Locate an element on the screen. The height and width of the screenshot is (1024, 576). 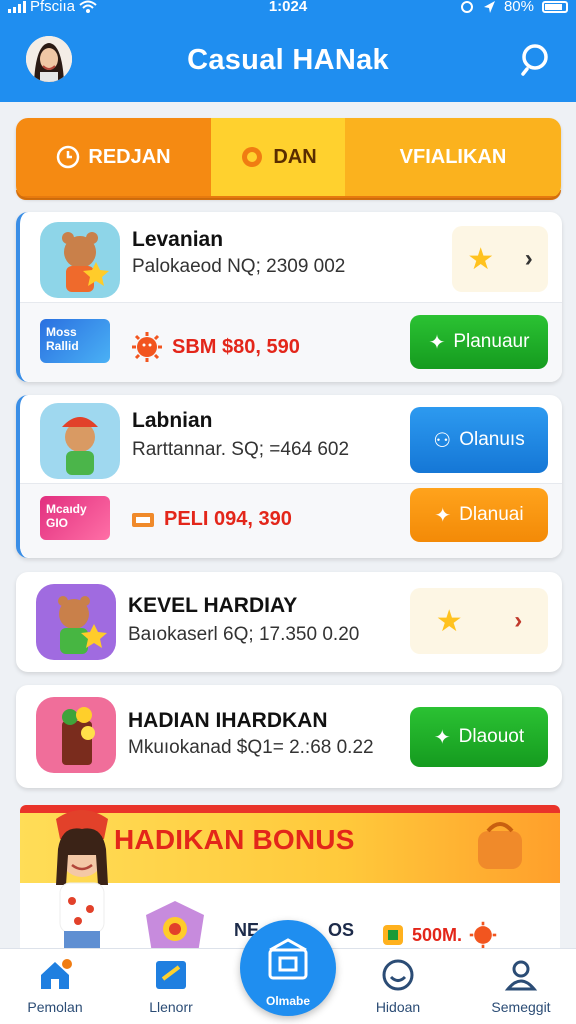
prize-value: SBM $80, 590 is located at coordinates (215, 347).